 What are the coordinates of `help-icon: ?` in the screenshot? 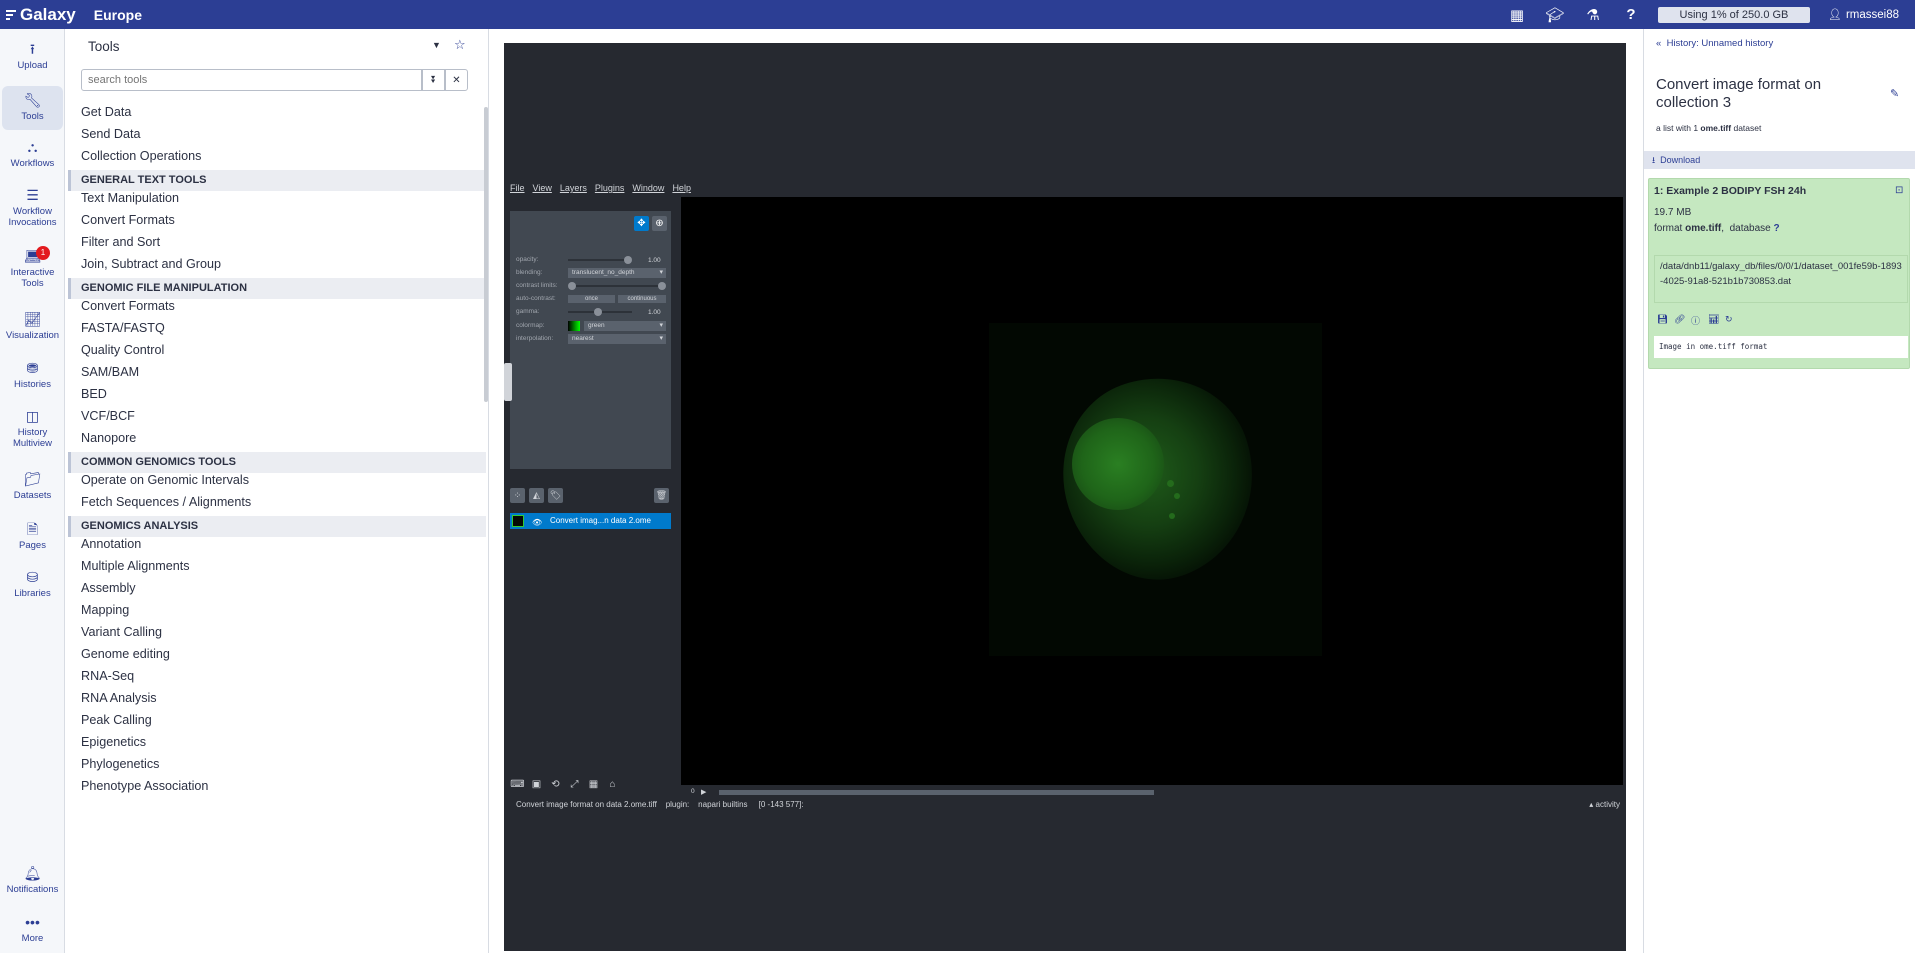 It's located at (1631, 14).